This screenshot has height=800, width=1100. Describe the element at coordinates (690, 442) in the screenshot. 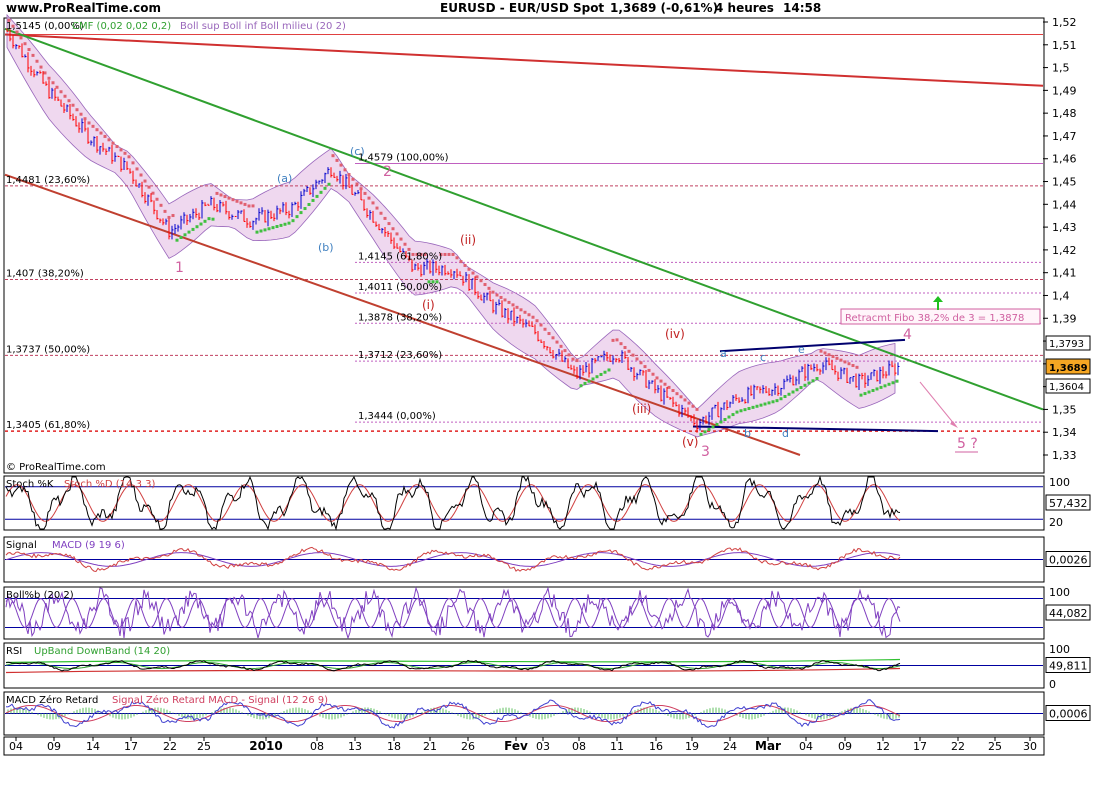

I see `wave-label-red: (v)` at that location.